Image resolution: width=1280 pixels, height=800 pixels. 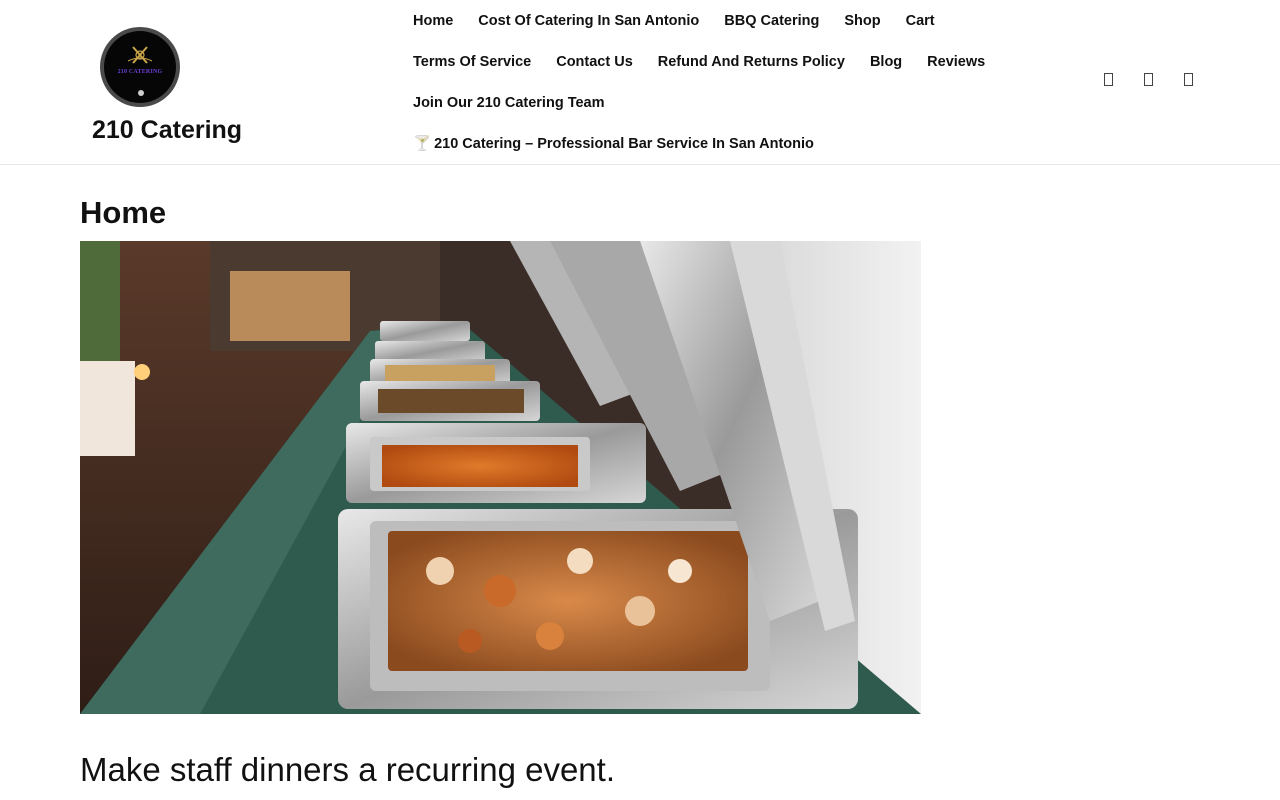 I want to click on logo-badge: 210 CATERING, so click(x=140, y=67).